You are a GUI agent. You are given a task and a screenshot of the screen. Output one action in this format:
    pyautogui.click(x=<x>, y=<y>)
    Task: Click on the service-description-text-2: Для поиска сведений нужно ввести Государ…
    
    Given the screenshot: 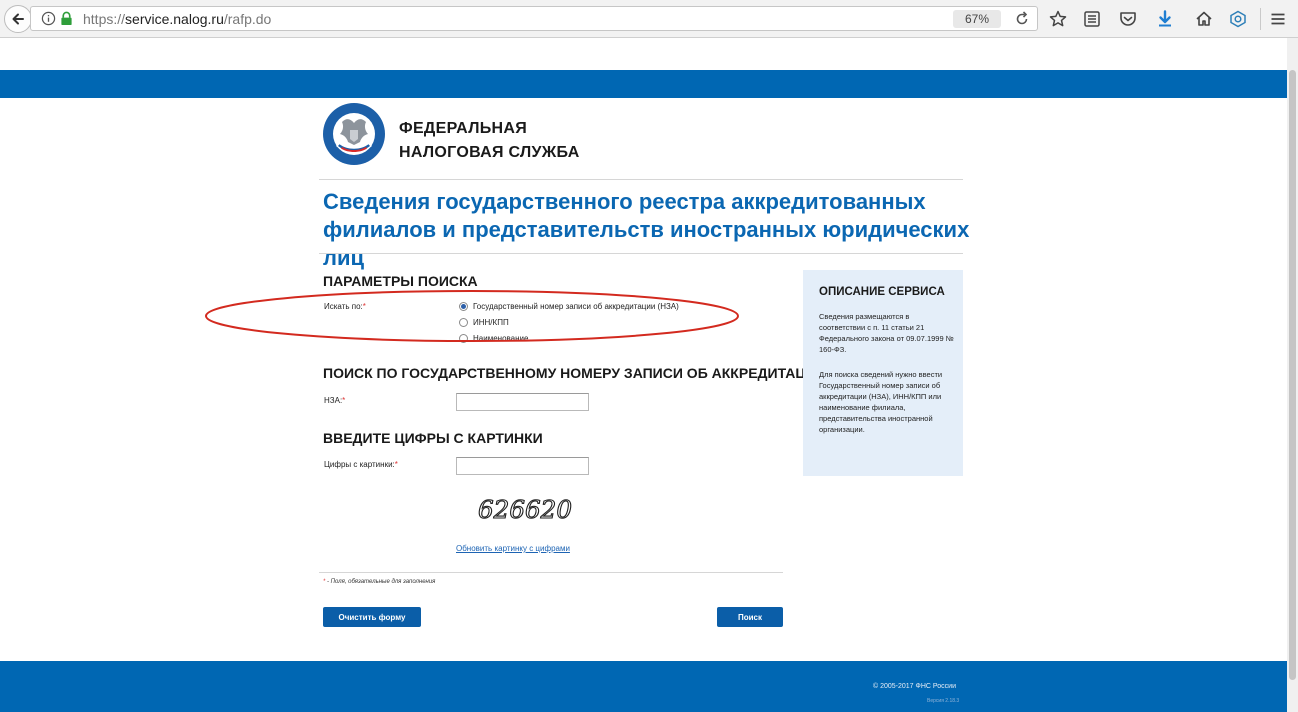 What is the action you would take?
    pyautogui.click(x=881, y=402)
    